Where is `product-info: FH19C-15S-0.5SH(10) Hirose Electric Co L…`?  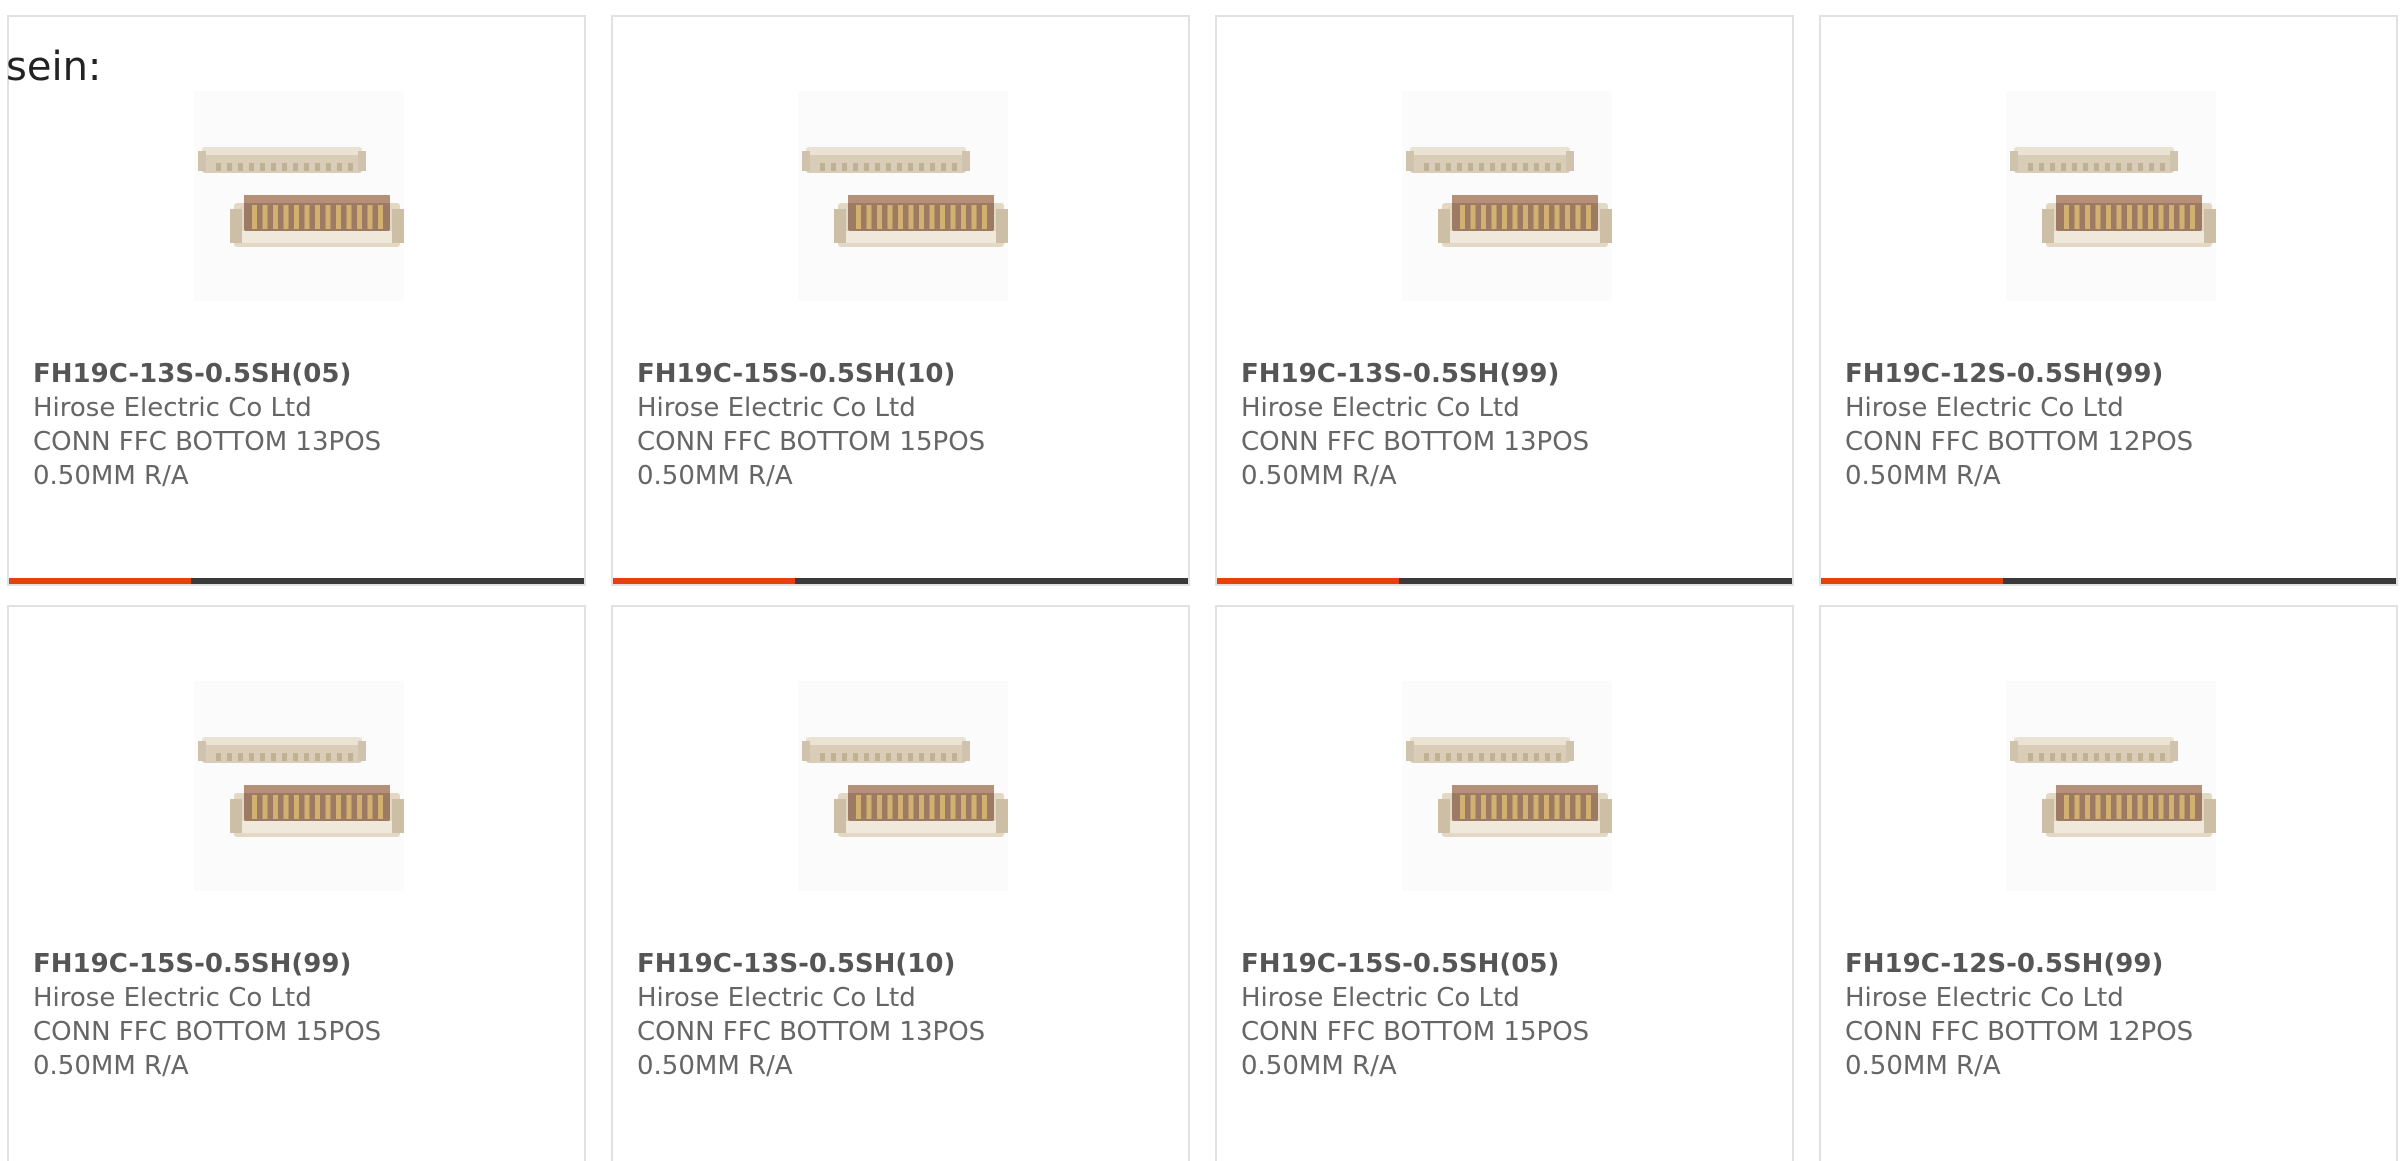
product-info: FH19C-15S-0.5SH(10) Hirose Electric Co L… is located at coordinates (902, 425).